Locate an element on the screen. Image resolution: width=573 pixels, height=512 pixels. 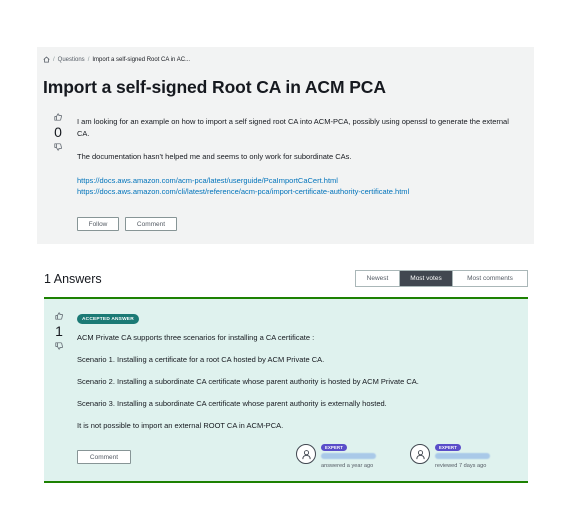
answerer-info: EXPERT answered a year ago is located at coordinates (336, 456).